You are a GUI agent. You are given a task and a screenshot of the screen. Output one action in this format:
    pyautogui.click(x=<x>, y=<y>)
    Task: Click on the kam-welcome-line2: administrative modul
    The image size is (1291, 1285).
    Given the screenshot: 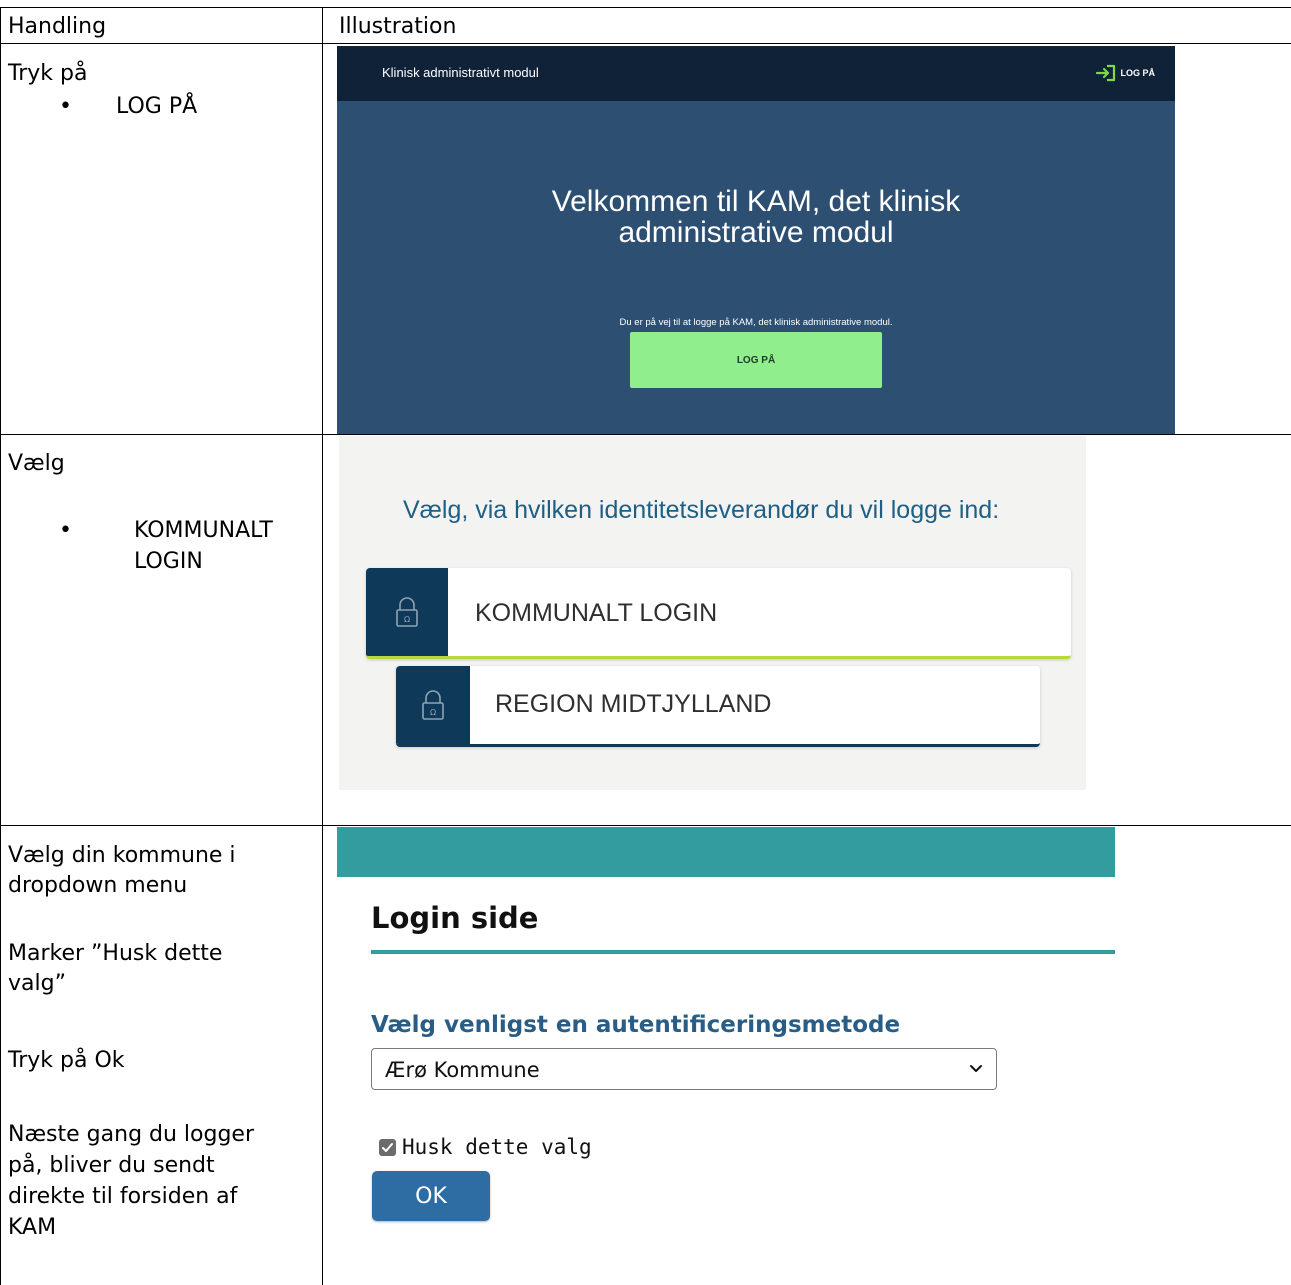 What is the action you would take?
    pyautogui.click(x=756, y=232)
    